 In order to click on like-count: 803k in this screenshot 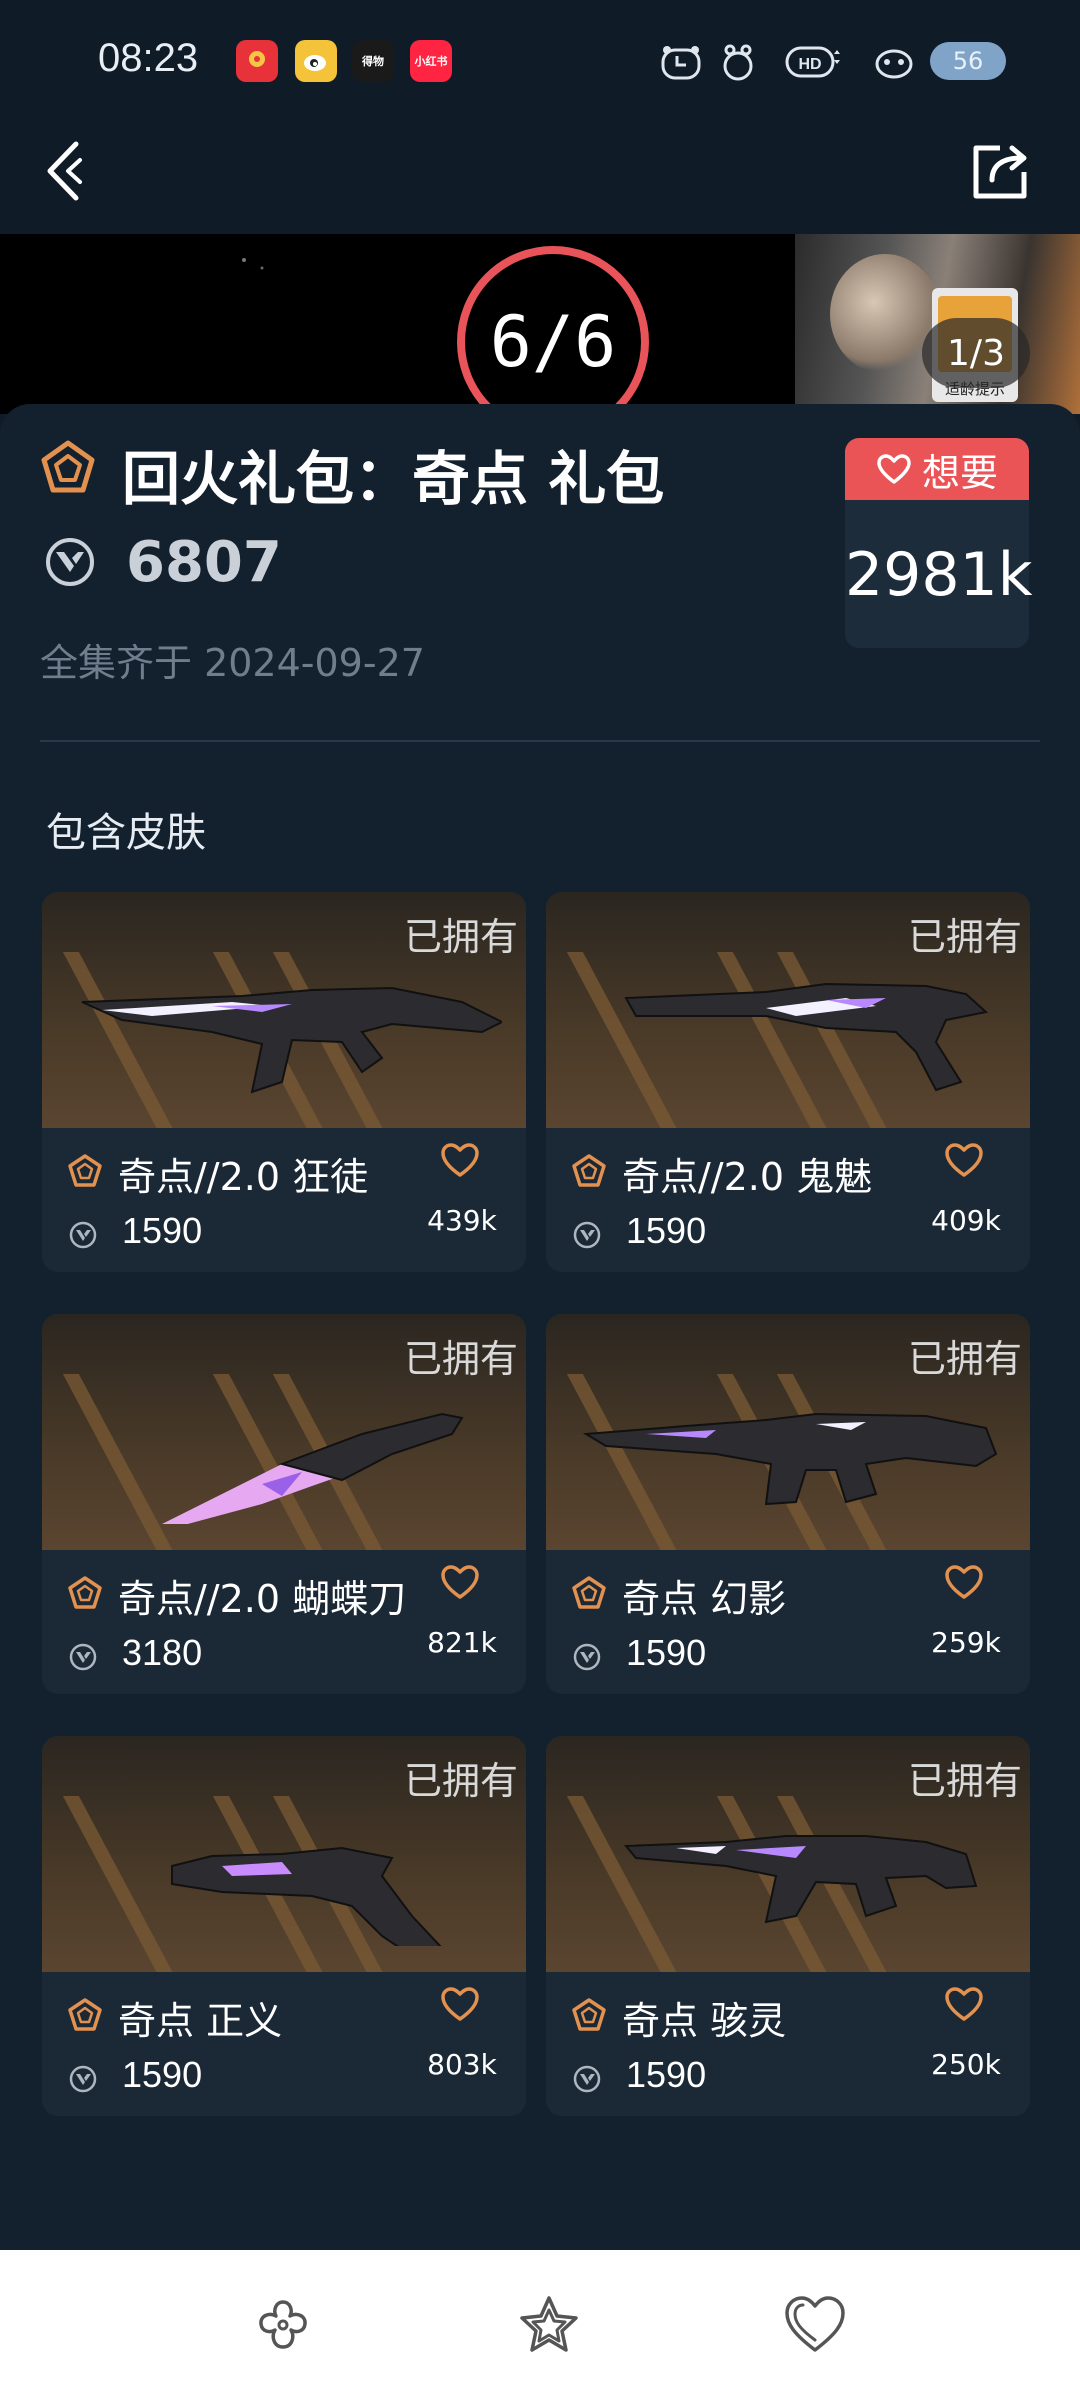, I will do `click(462, 2064)`.